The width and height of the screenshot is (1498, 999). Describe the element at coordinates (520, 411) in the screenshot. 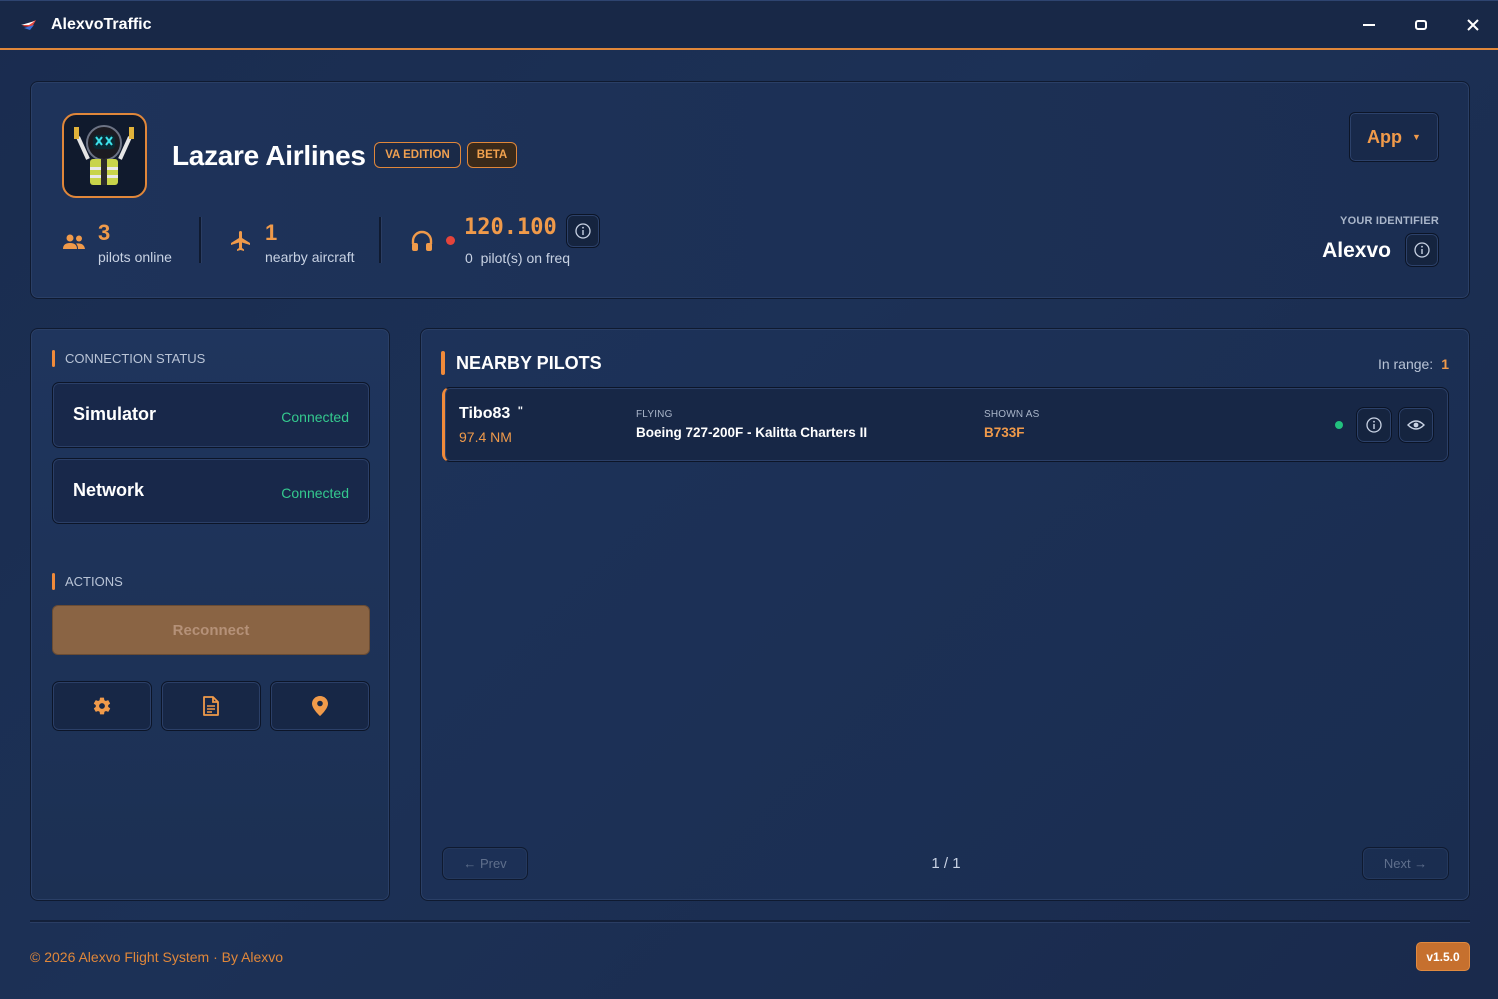

I see `pilot-callsign-mark: "` at that location.